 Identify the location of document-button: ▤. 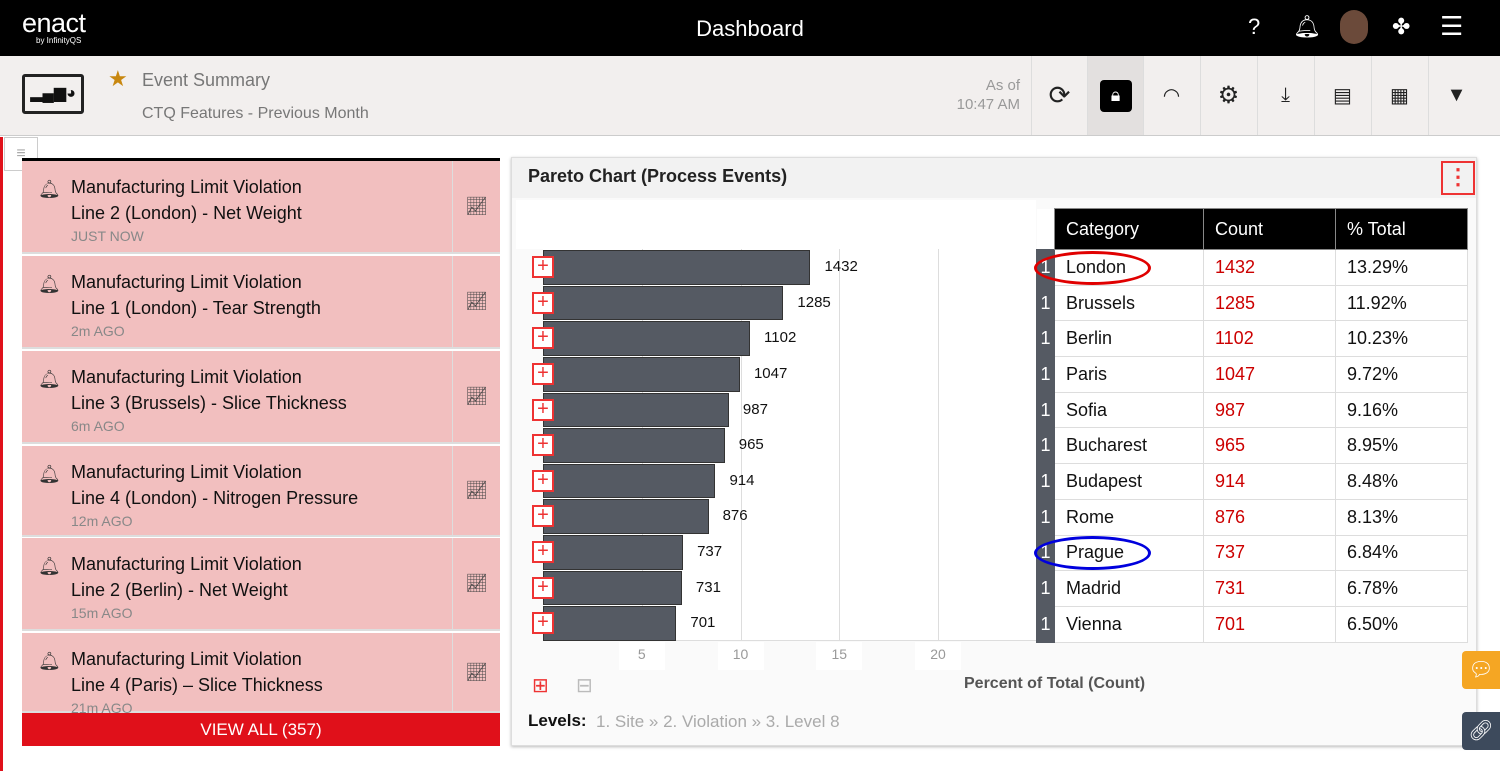
(1342, 95).